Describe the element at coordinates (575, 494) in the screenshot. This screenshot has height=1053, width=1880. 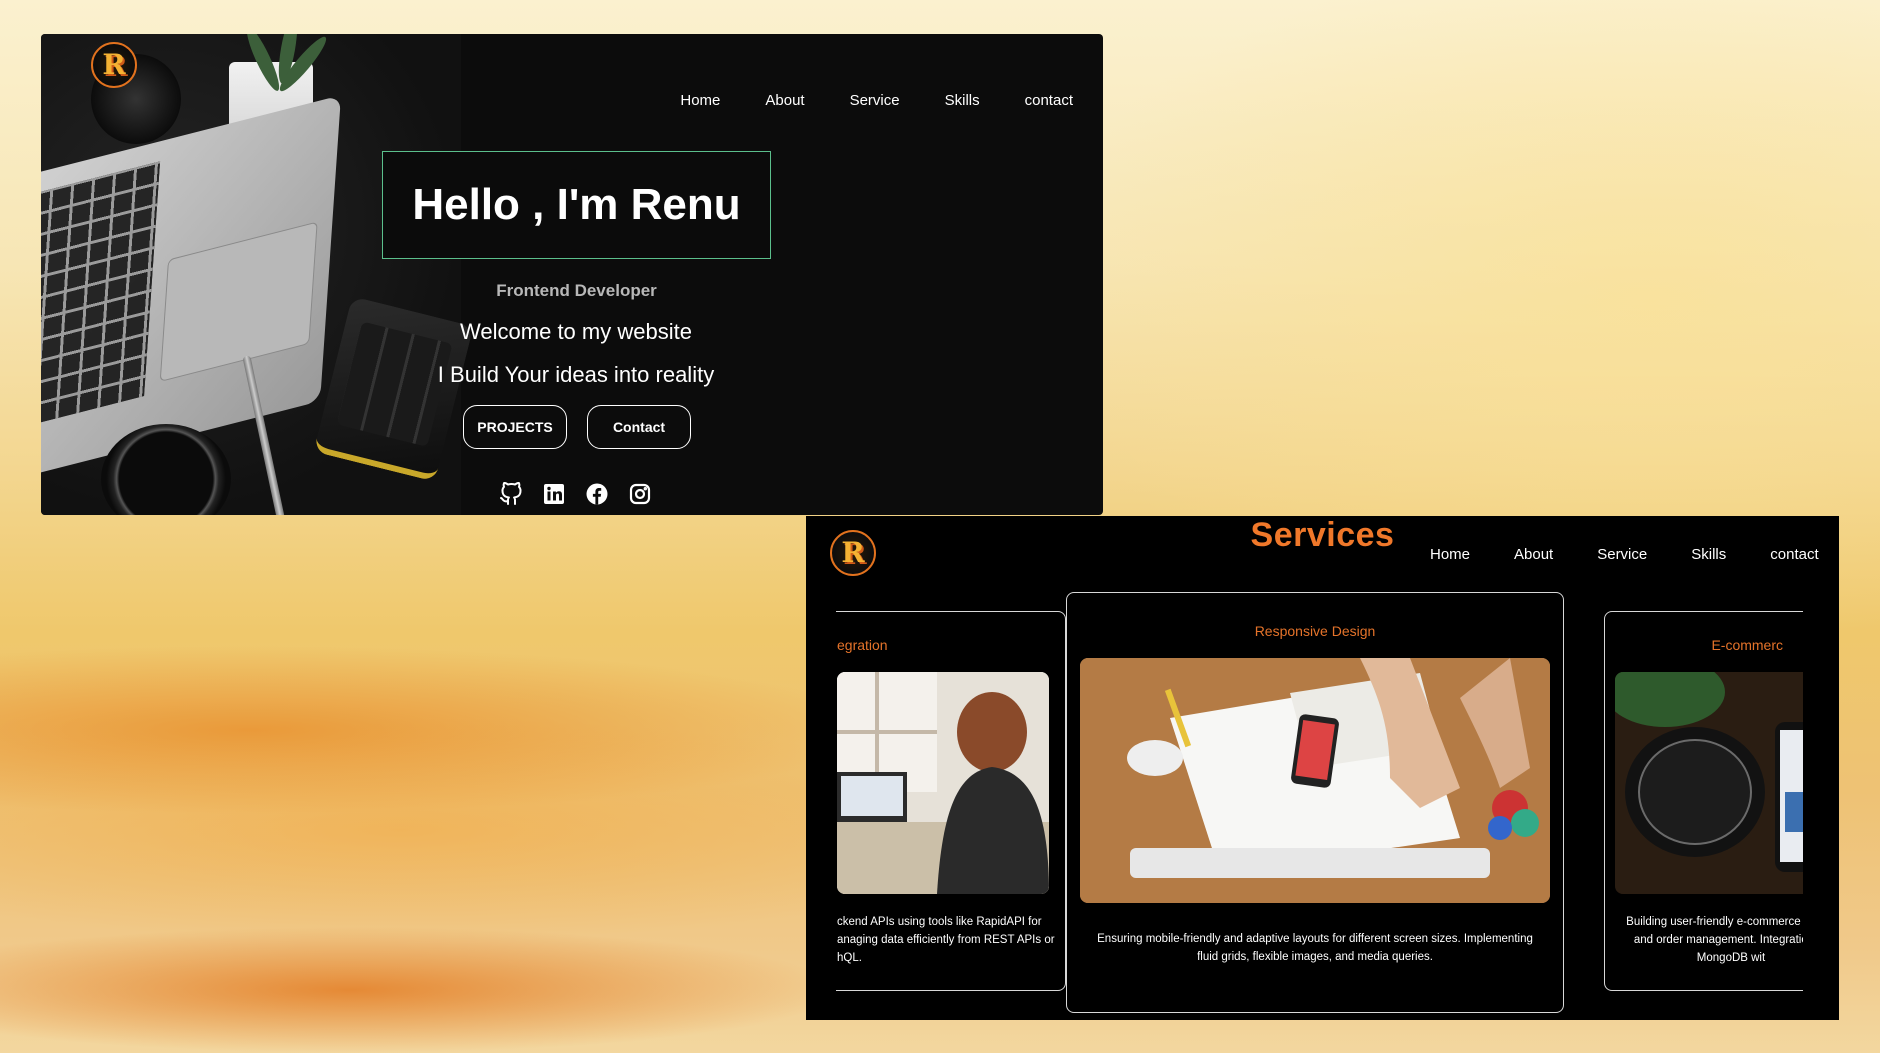
I see `social-links` at that location.